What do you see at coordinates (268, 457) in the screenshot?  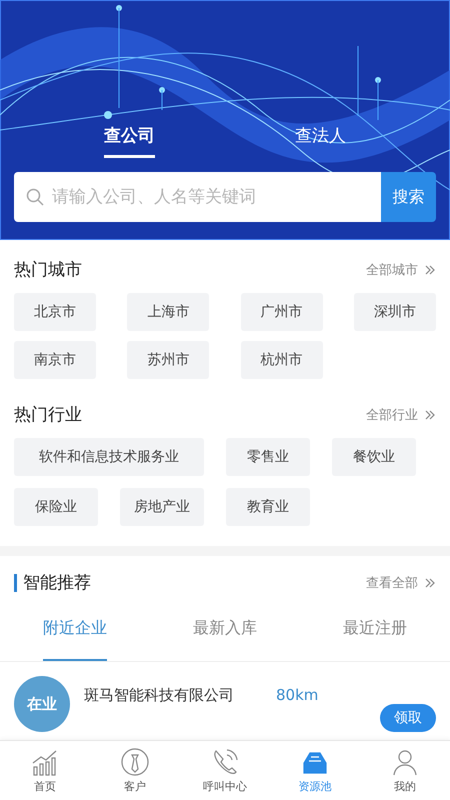 I see `industry-chip: 零售业` at bounding box center [268, 457].